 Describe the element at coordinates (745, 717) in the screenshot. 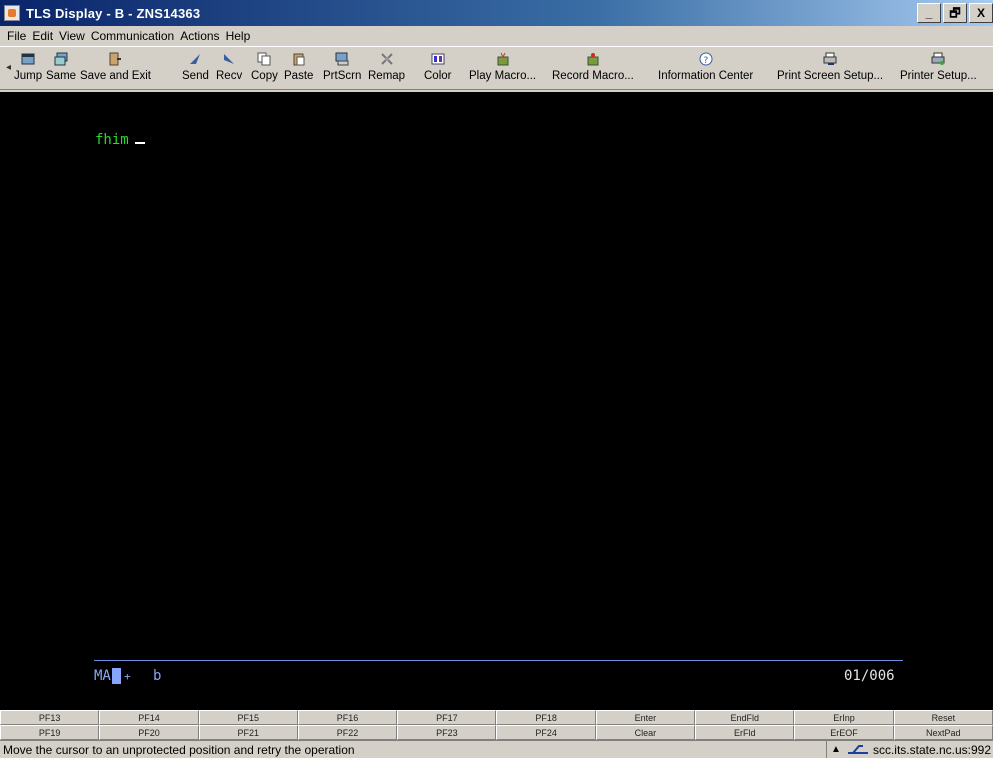

I see `key-endfld: EndFld` at that location.